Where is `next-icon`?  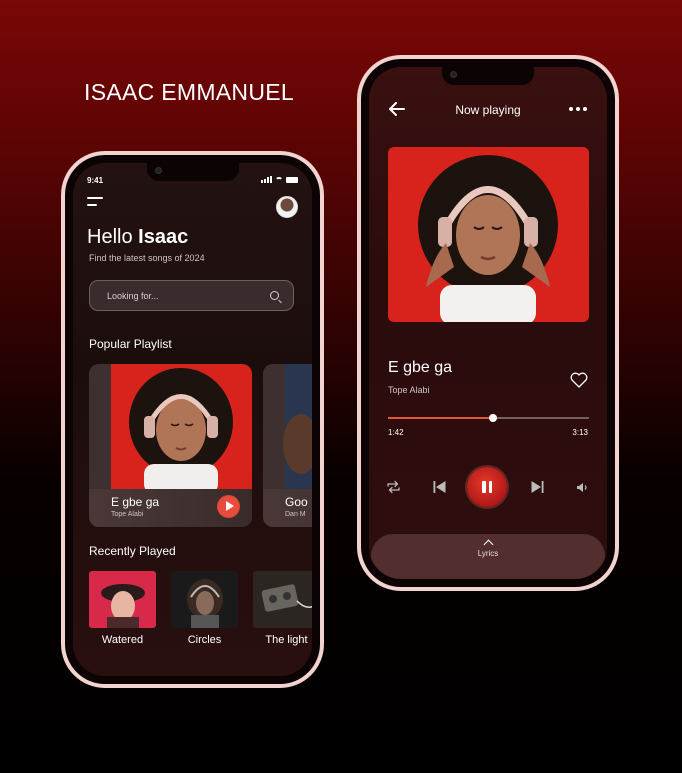
next-icon is located at coordinates (537, 487).